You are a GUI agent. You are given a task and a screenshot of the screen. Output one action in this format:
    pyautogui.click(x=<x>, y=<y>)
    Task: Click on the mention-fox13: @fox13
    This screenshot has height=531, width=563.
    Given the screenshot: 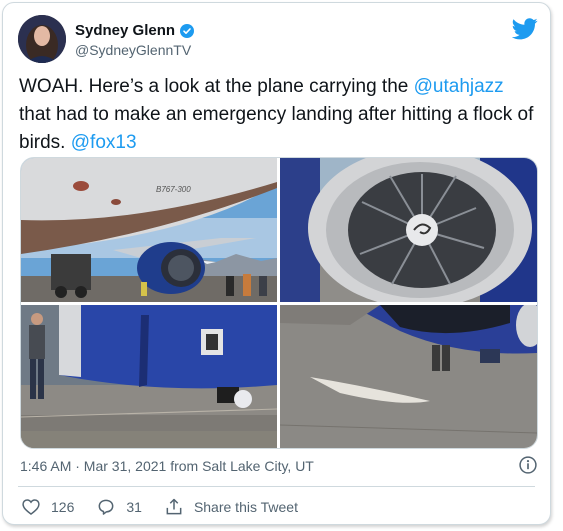 What is the action you would take?
    pyautogui.click(x=104, y=142)
    